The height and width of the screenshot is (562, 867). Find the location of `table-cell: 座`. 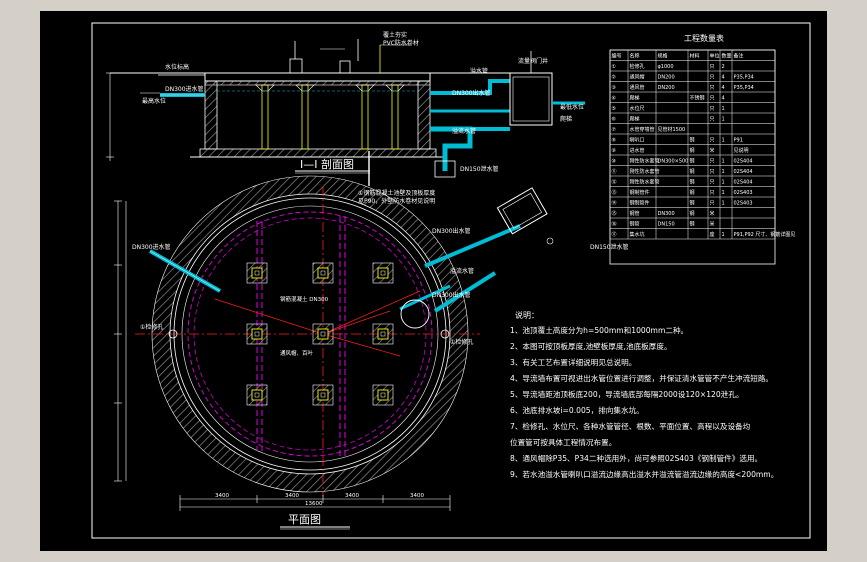

table-cell: 座 is located at coordinates (712, 234).